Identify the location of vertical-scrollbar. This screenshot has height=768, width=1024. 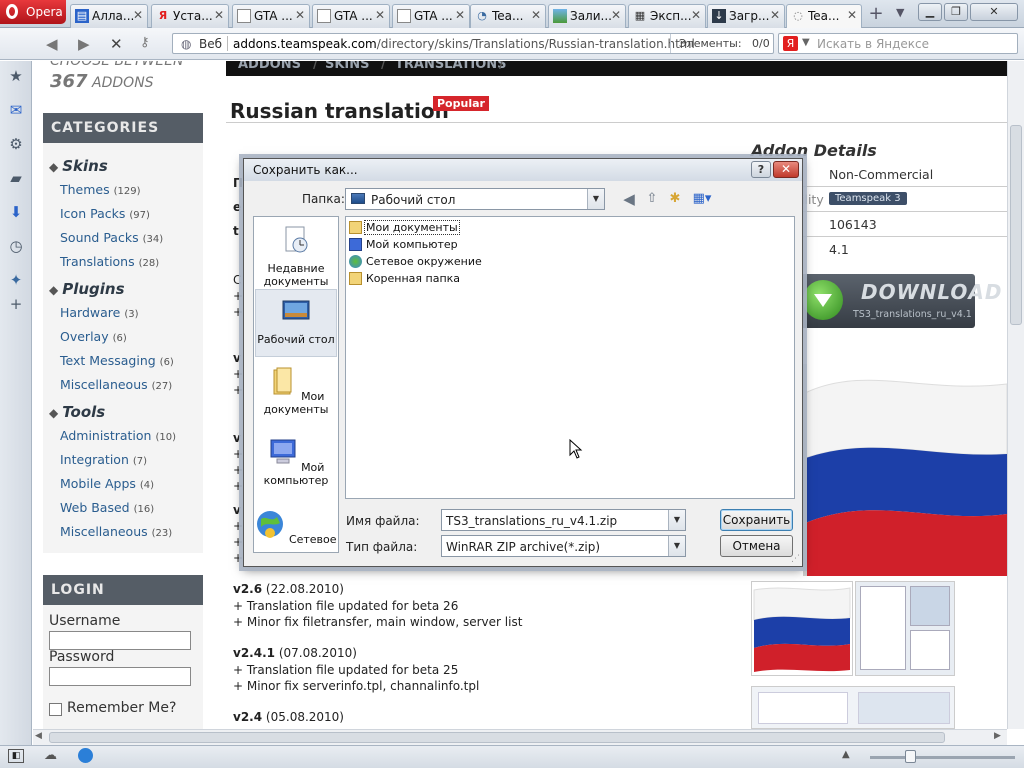
(1015, 395).